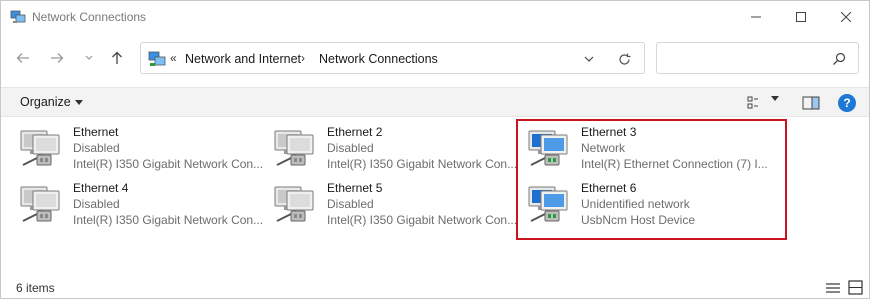 The image size is (870, 299). I want to click on close-button, so click(846, 17).